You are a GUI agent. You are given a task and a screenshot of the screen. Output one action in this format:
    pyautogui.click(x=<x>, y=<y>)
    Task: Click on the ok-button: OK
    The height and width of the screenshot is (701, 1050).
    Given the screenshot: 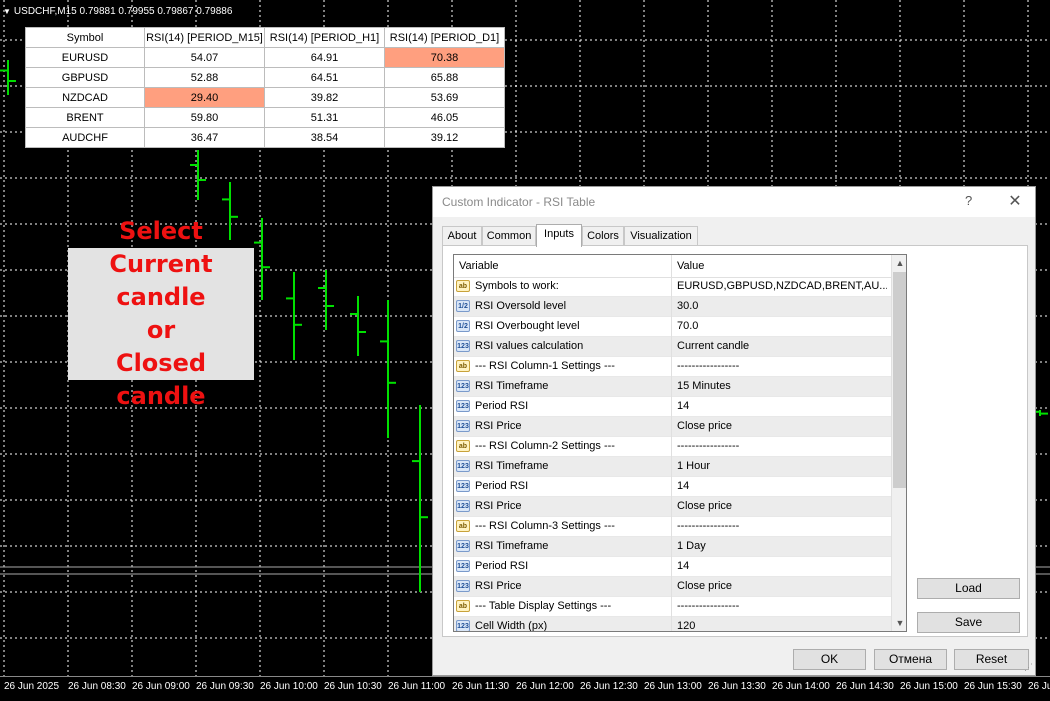 What is the action you would take?
    pyautogui.click(x=829, y=659)
    